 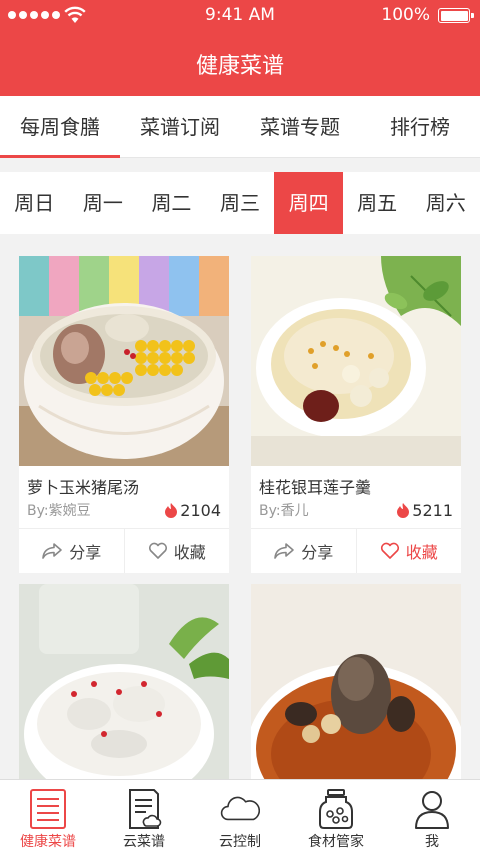 I want to click on view-count: 5211, so click(x=432, y=510).